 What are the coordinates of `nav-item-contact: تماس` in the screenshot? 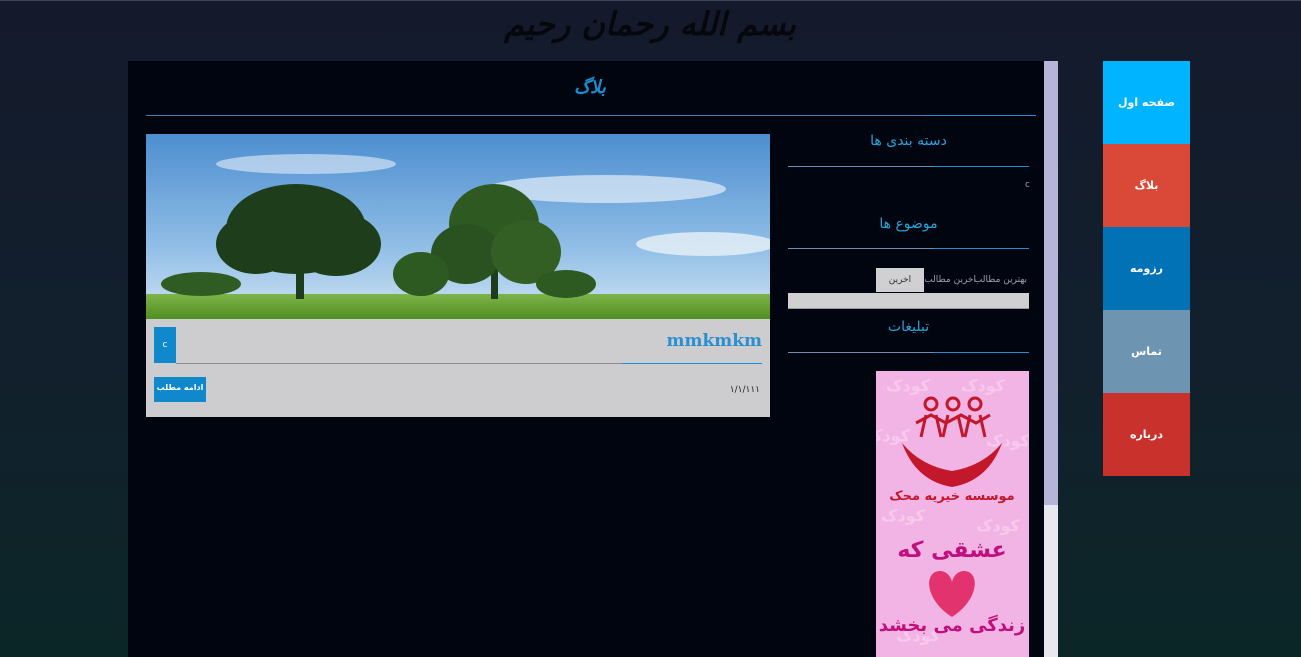 It's located at (1146, 351).